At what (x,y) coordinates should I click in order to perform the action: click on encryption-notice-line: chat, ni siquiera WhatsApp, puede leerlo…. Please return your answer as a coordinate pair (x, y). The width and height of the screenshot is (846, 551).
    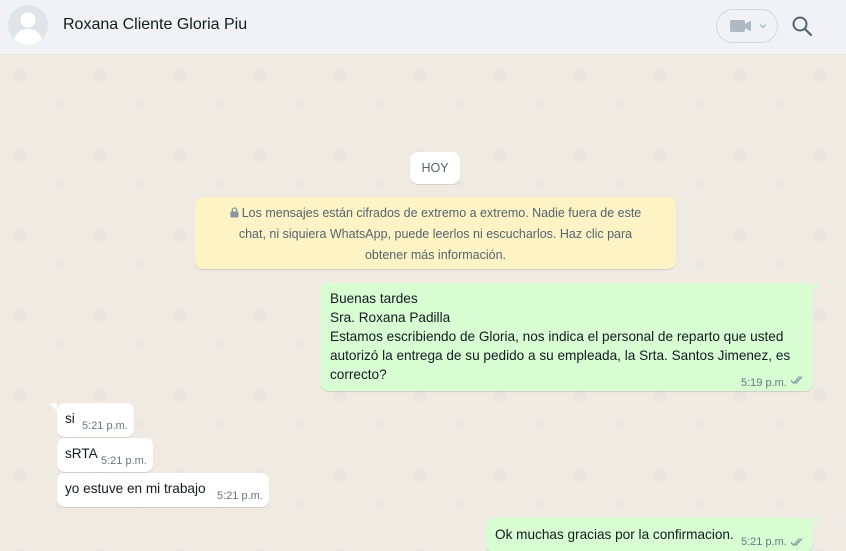
    Looking at the image, I should click on (435, 234).